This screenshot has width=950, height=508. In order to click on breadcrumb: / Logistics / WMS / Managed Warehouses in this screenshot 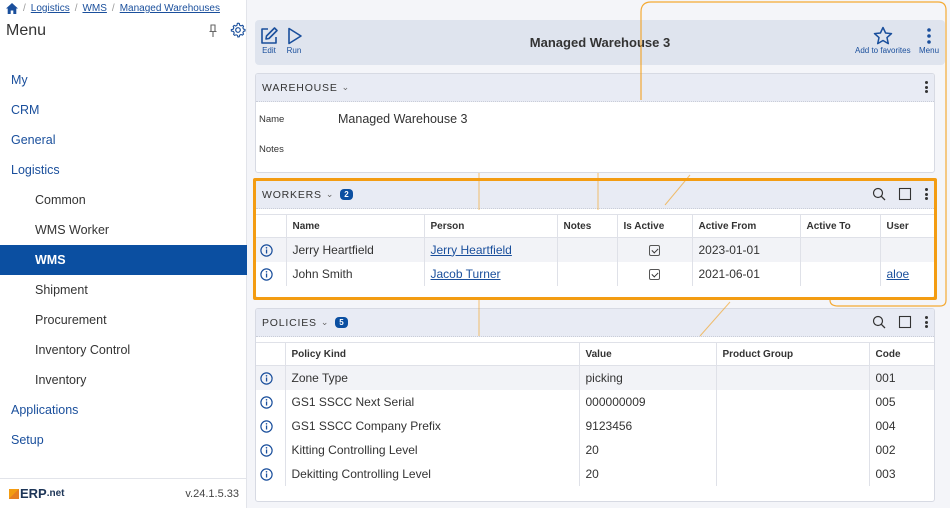, I will do `click(113, 8)`.